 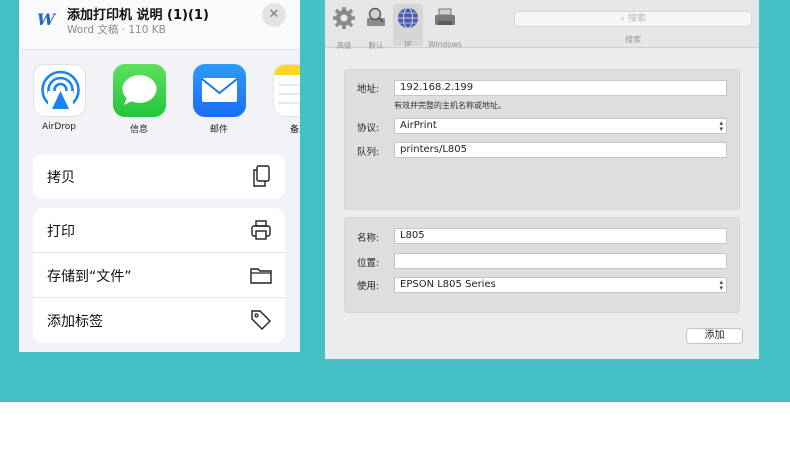 What do you see at coordinates (368, 238) in the screenshot?
I see `name-label: 名称:` at bounding box center [368, 238].